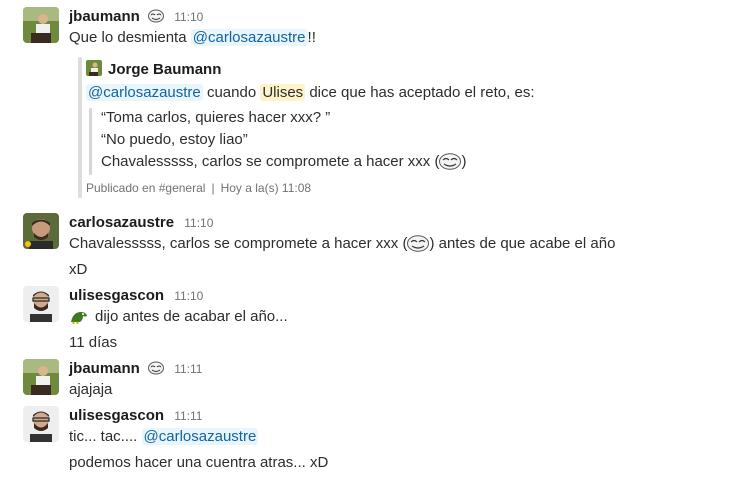 The height and width of the screenshot is (478, 740). I want to click on quote-border, so click(90, 141).